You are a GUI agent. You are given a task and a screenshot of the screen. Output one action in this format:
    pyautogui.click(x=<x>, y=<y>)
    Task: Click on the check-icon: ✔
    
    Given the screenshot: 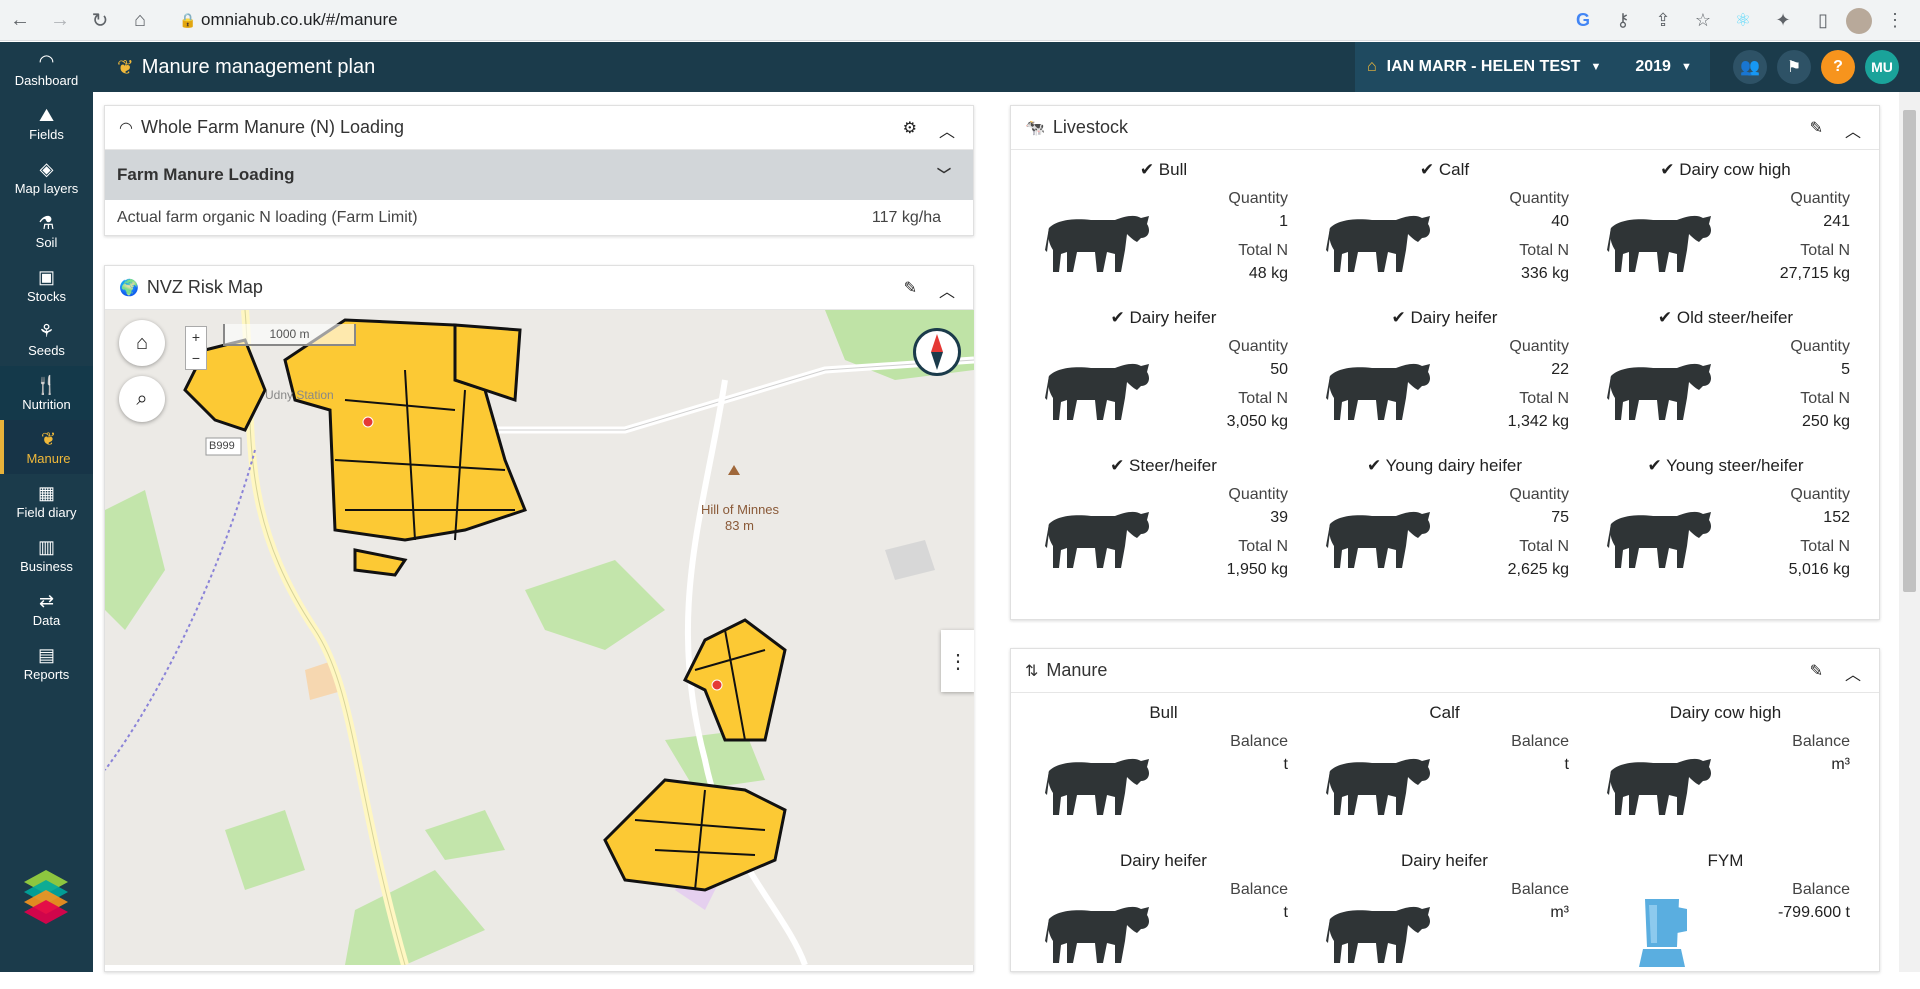 What is the action you would take?
    pyautogui.click(x=1667, y=317)
    